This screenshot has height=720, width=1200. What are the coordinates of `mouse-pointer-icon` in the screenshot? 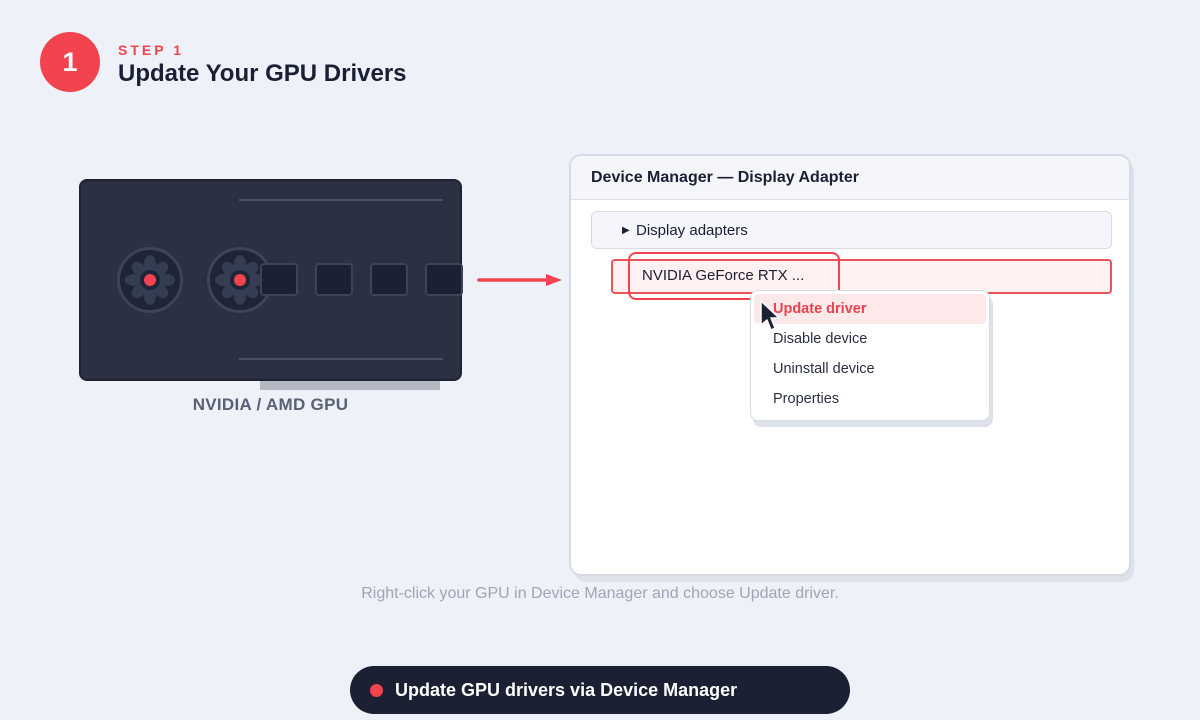 It's located at (770, 315).